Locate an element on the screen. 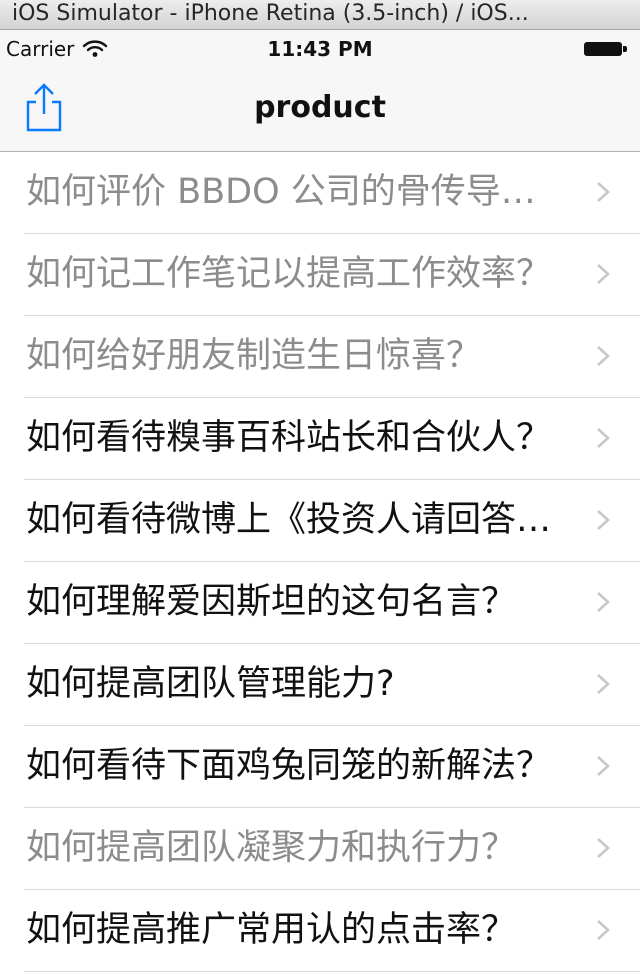  list-item-title: 如何提高团队凝聚力和执行力？ is located at coordinates (271, 848).